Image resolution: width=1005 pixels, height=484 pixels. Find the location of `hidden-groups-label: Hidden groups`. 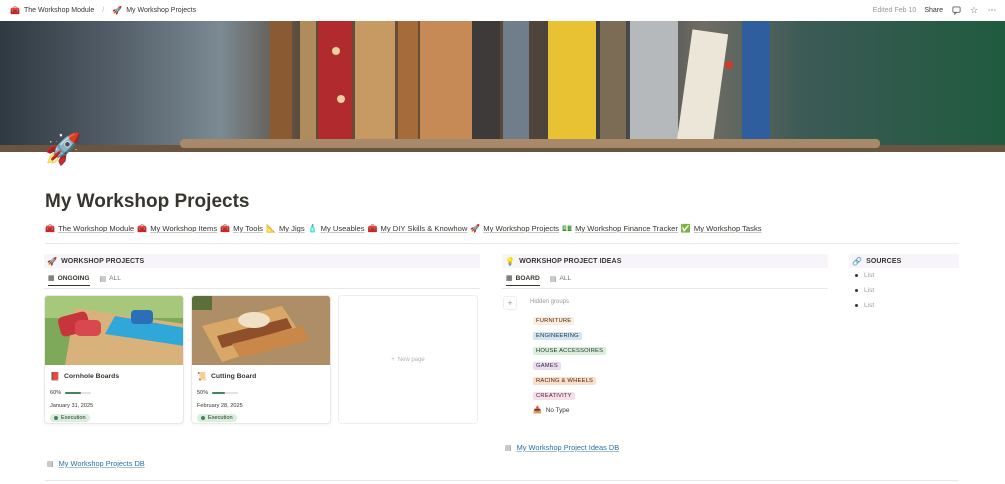

hidden-groups-label: Hidden groups is located at coordinates (549, 302).